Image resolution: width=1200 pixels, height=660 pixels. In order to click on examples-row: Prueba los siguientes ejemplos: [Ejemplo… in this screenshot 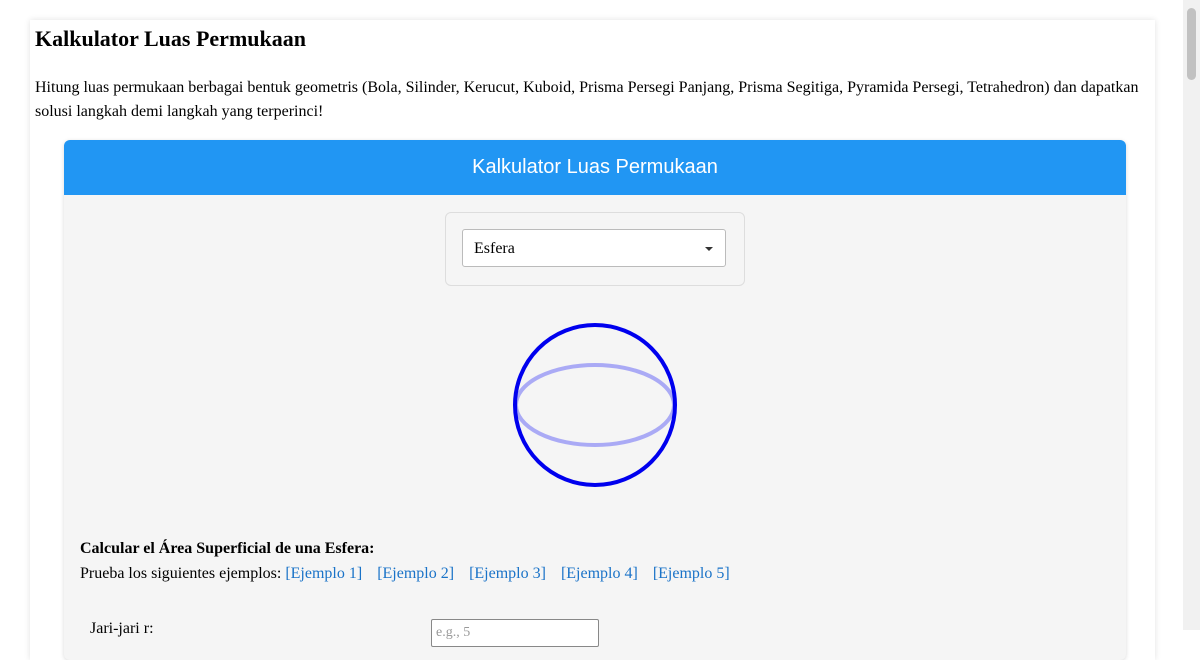, I will do `click(410, 574)`.